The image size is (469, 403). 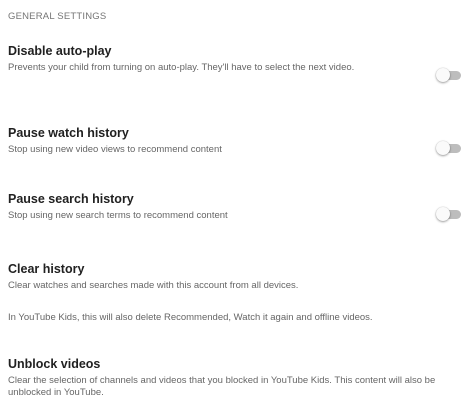 I want to click on setting-clear-history-title: Clear history, so click(x=46, y=269).